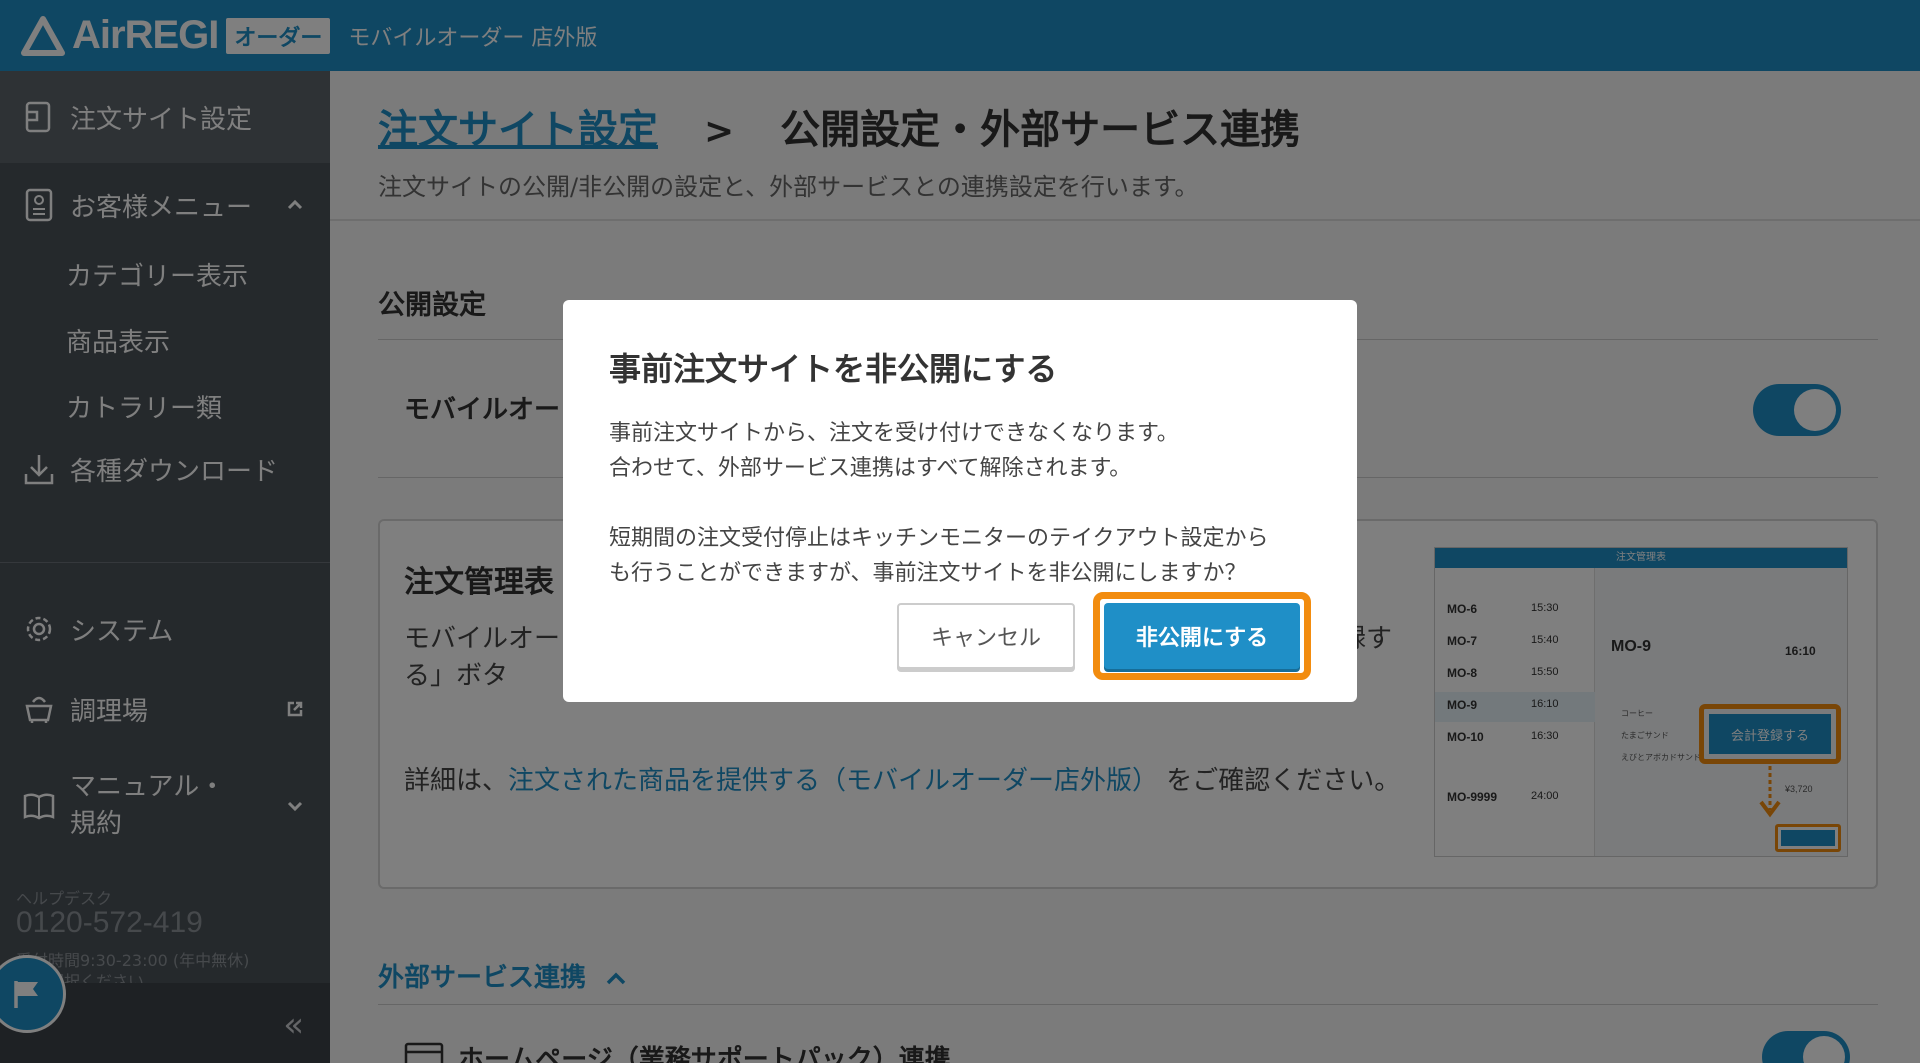 This screenshot has height=1063, width=1920. I want to click on dialog-line-2: 合わせて、外部サービス連携はすべて解除されます。, so click(870, 468).